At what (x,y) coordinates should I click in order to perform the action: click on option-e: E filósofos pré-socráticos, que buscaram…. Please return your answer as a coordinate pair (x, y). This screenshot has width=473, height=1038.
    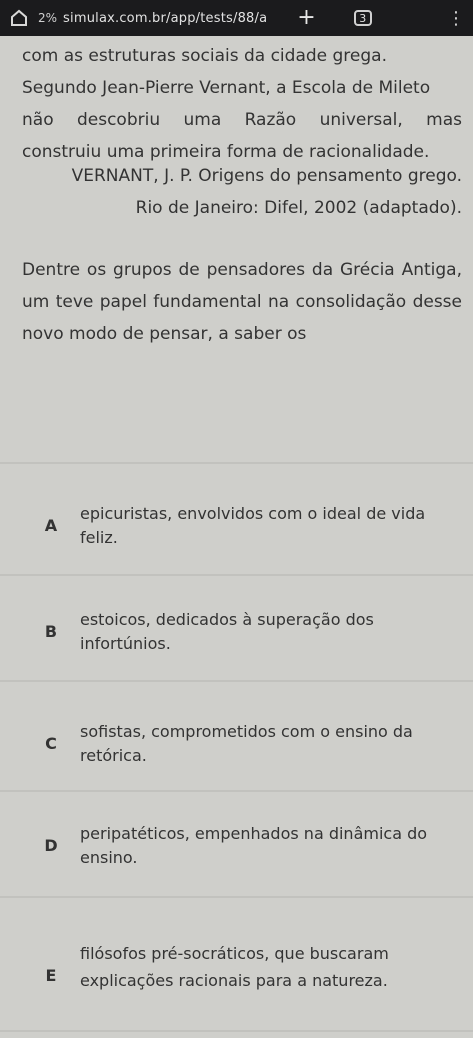
    Looking at the image, I should click on (247, 967).